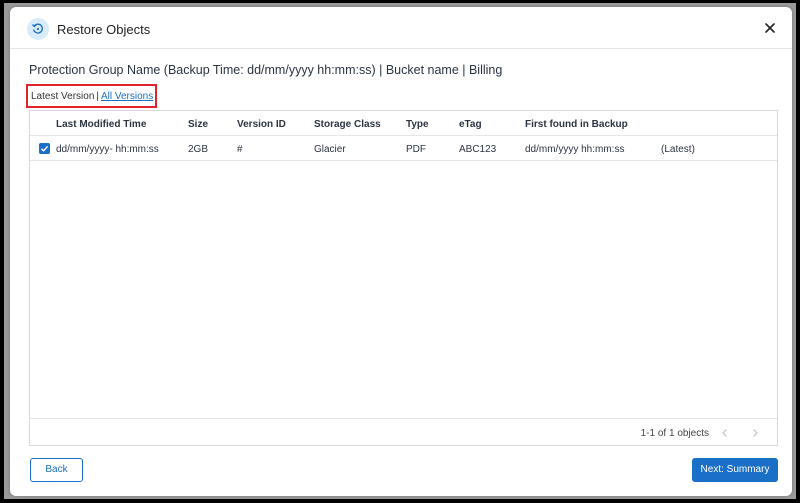 This screenshot has width=800, height=503. I want to click on all-versions-link: All Versions, so click(127, 96).